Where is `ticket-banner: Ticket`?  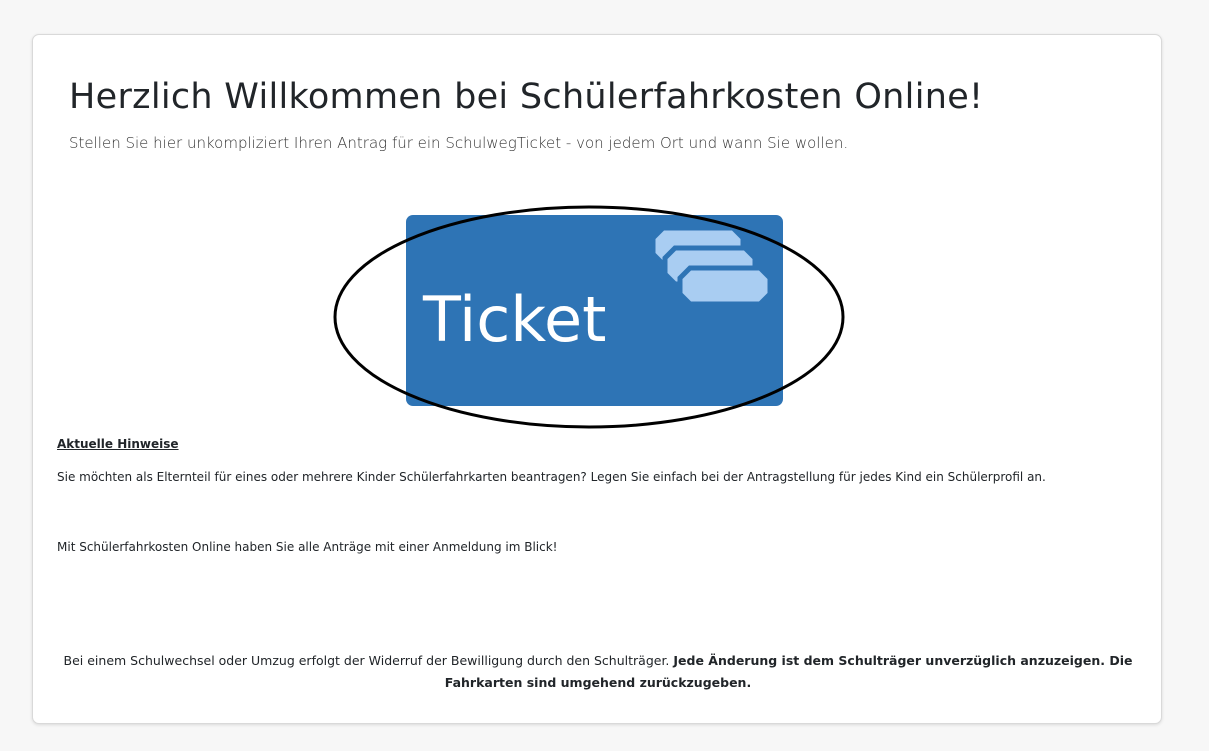 ticket-banner: Ticket is located at coordinates (589, 317).